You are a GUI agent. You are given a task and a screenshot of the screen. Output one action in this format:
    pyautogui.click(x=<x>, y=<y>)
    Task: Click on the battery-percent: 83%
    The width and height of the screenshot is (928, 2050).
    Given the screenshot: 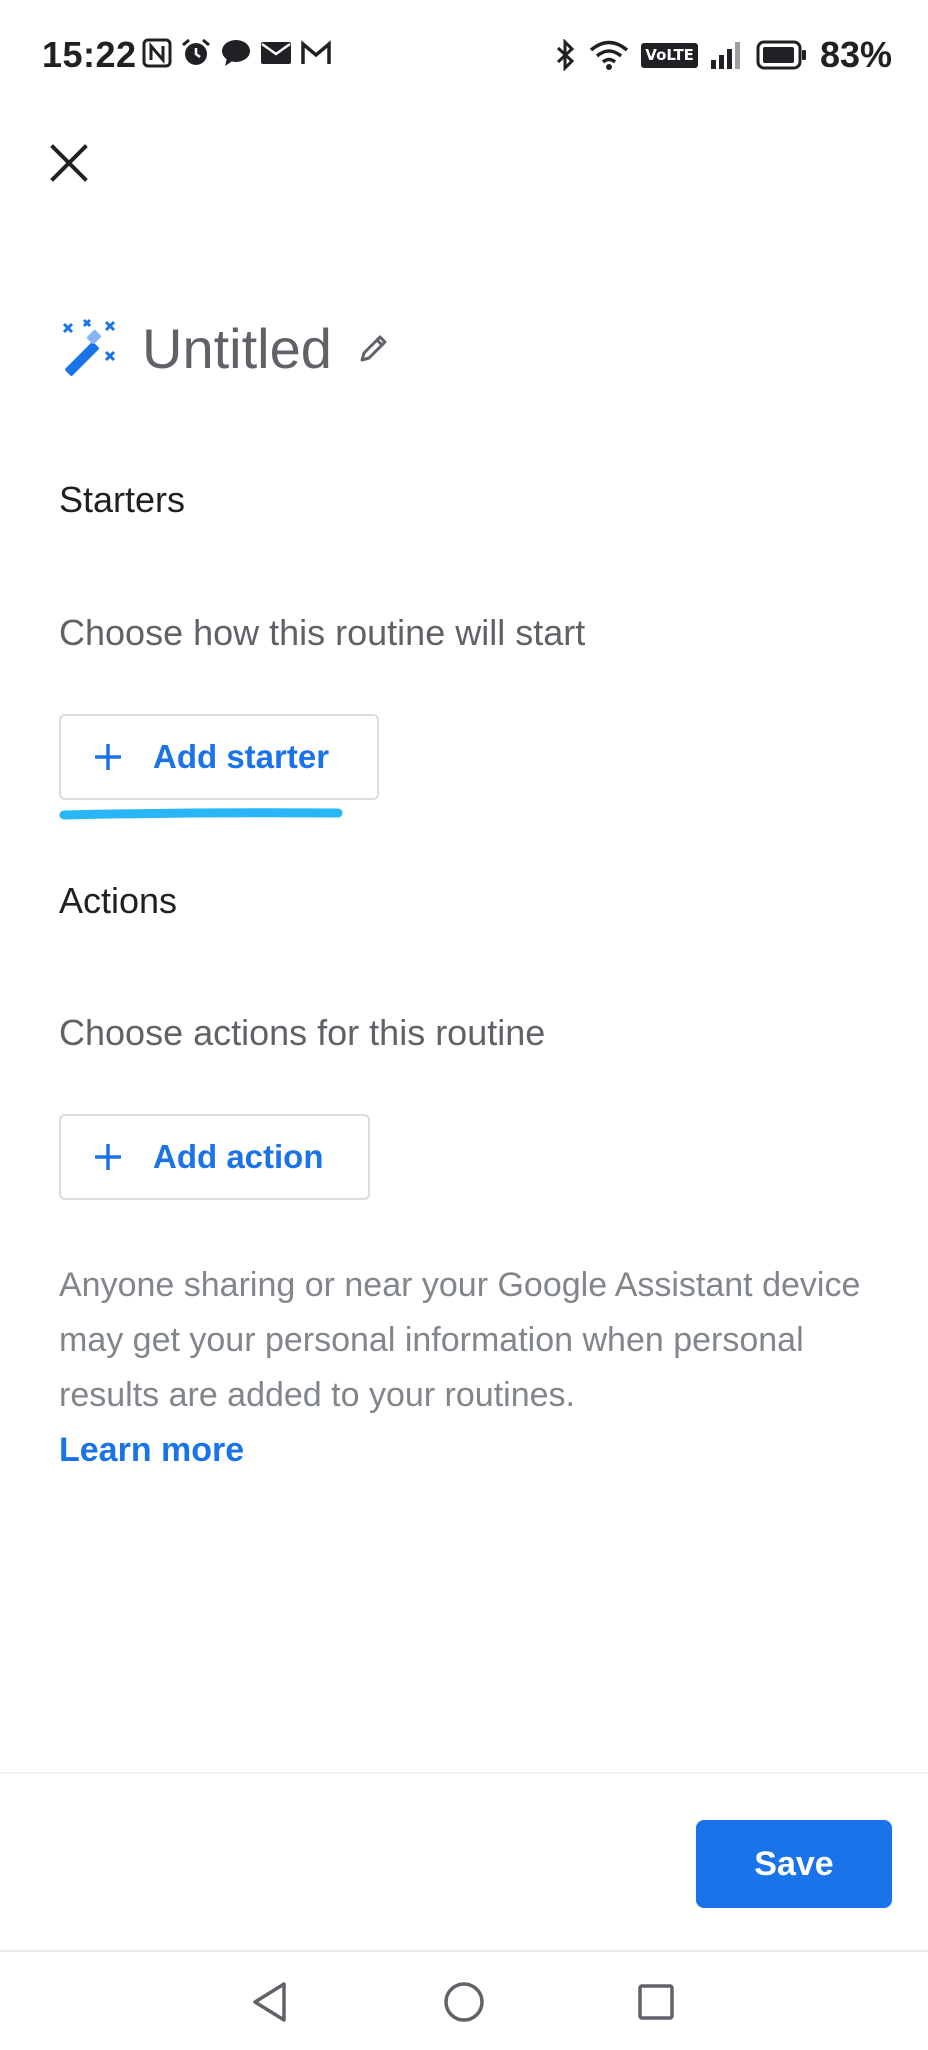 What is the action you would take?
    pyautogui.click(x=855, y=54)
    